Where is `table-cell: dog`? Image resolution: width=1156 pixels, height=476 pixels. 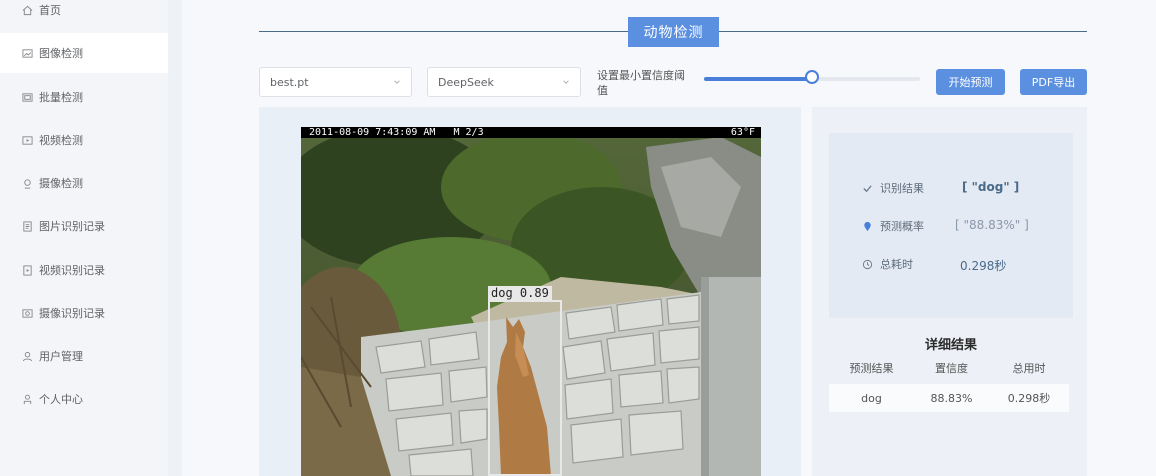
table-cell: dog is located at coordinates (871, 398).